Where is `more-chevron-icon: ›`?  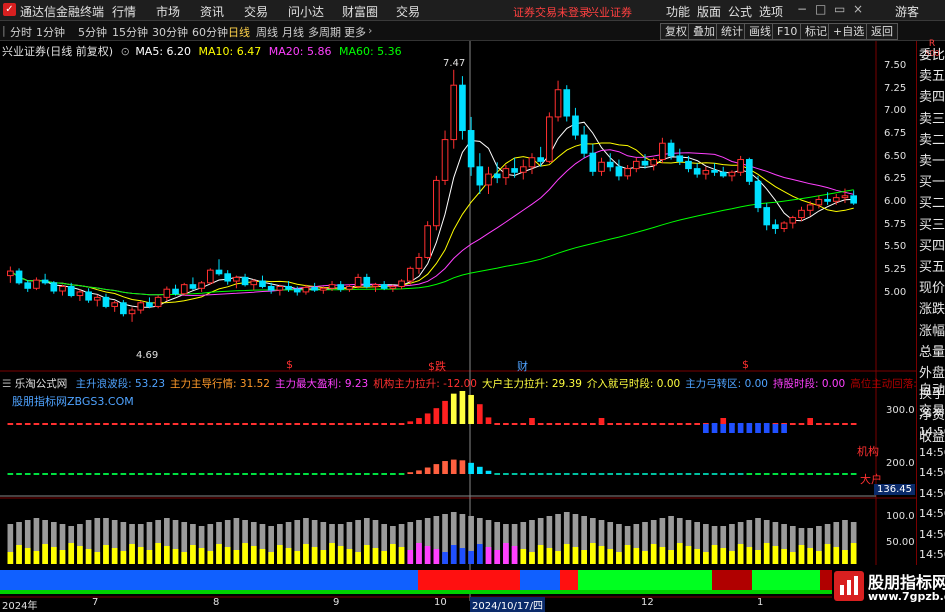
more-chevron-icon: › is located at coordinates (370, 30).